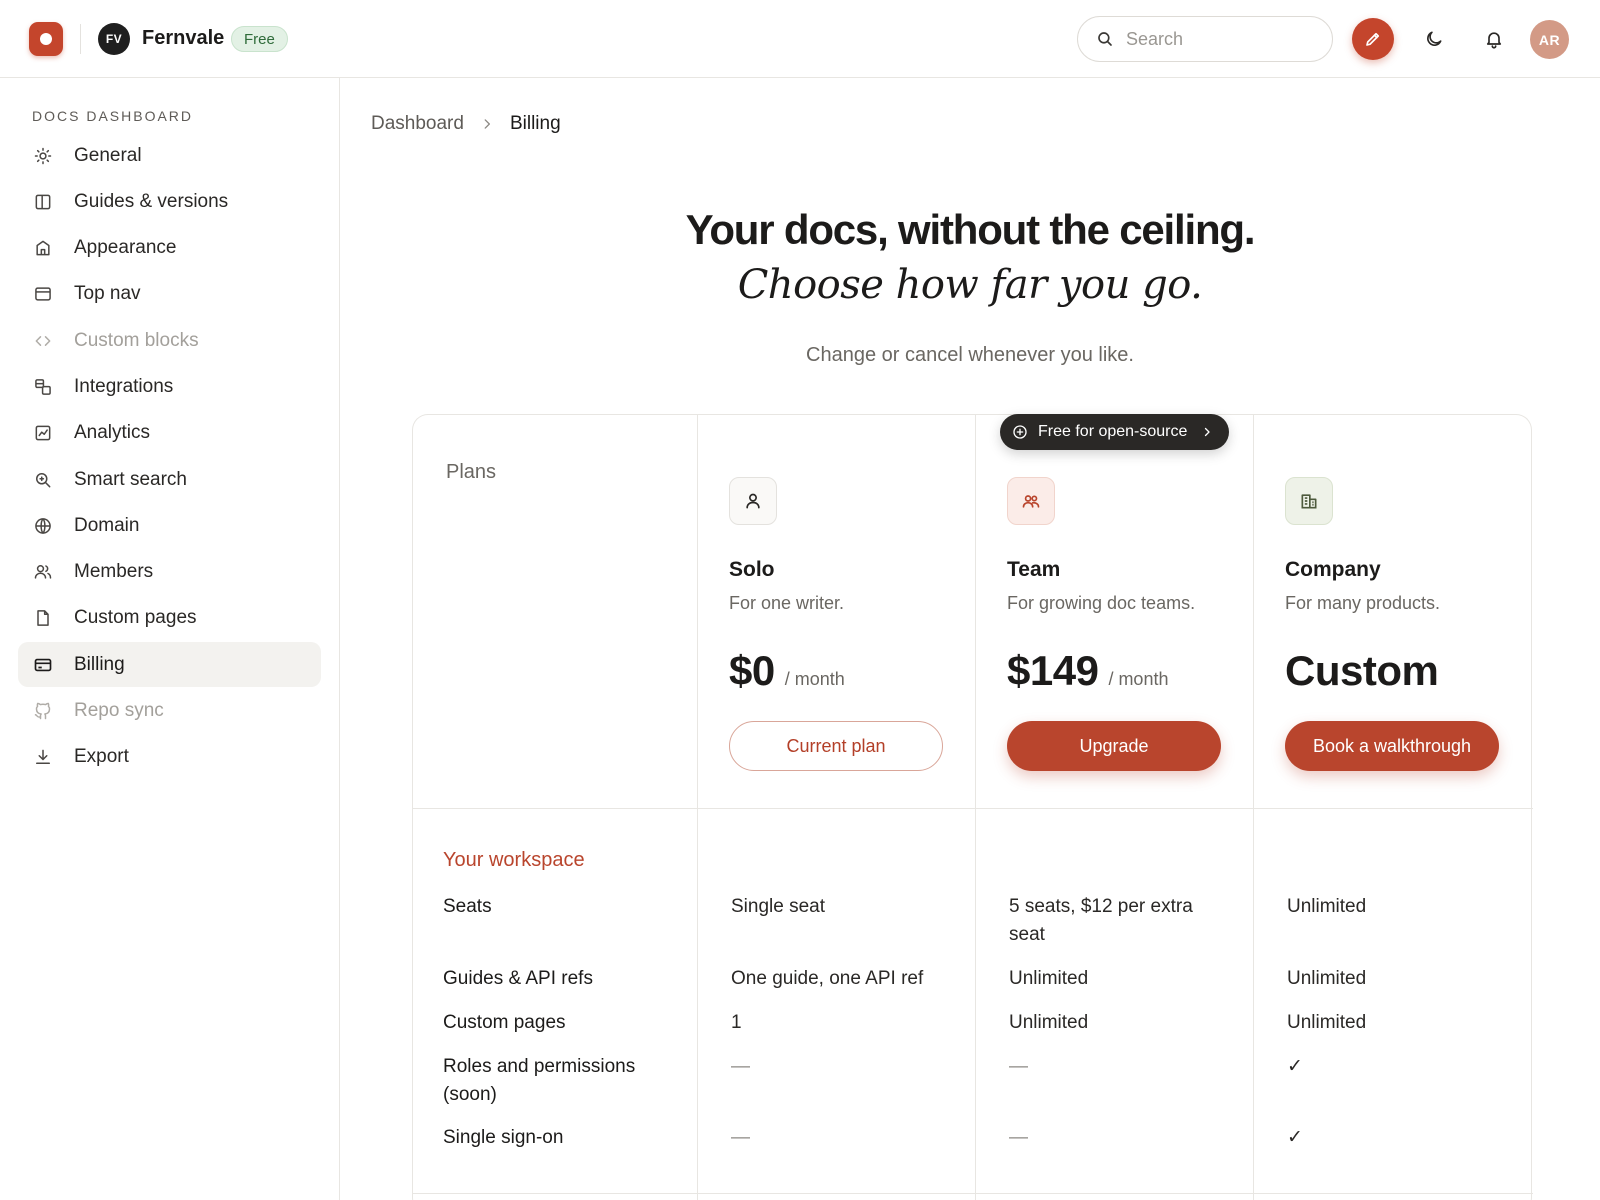 The width and height of the screenshot is (1600, 1200). I want to click on sidebar-item-label: Export, so click(101, 757).